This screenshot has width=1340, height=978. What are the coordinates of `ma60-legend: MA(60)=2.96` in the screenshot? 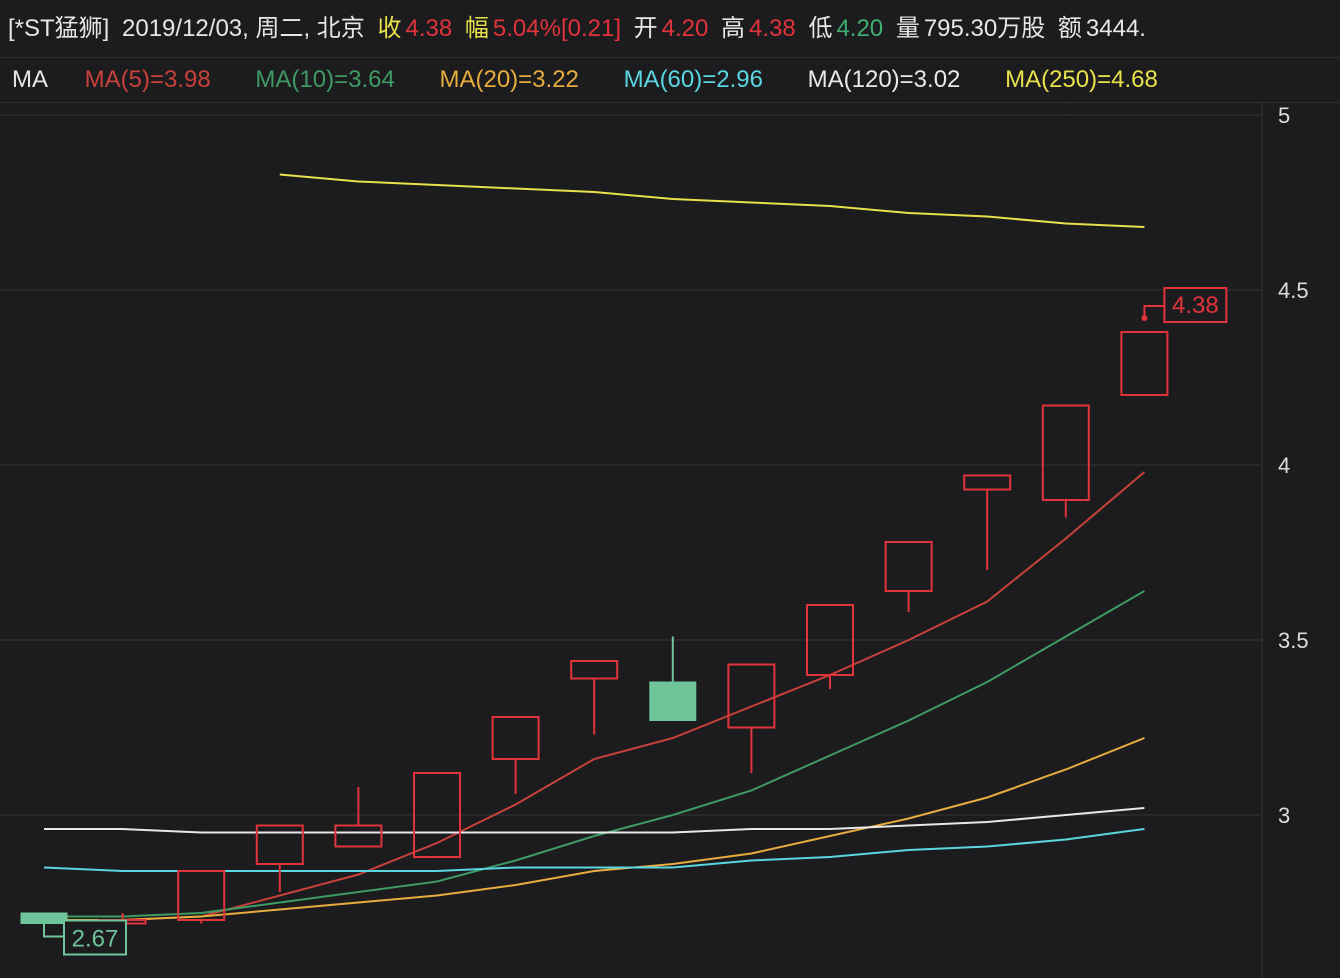 It's located at (693, 79).